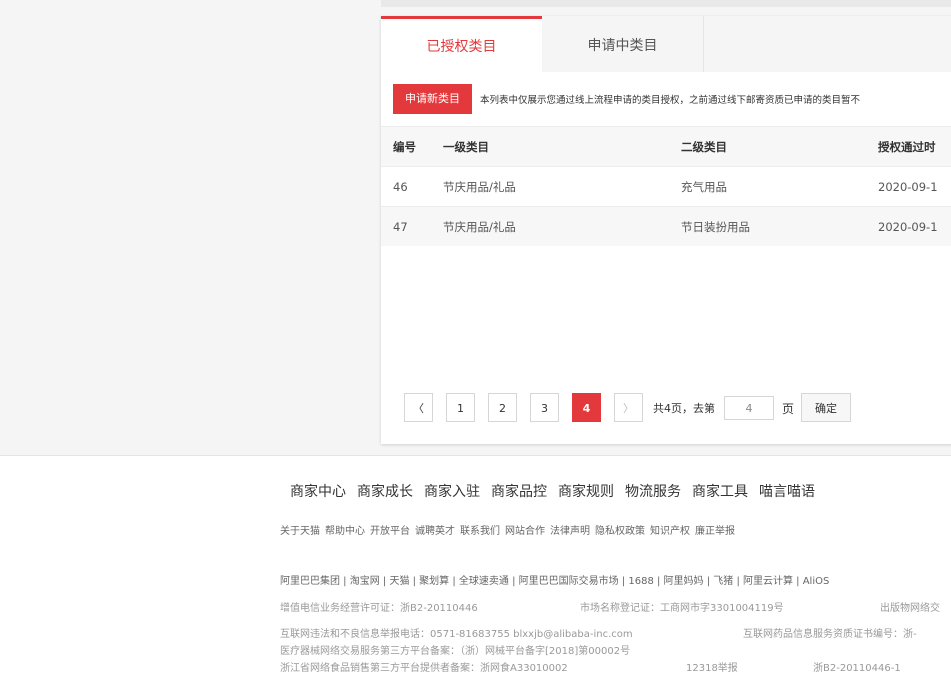 This screenshot has height=677, width=951. What do you see at coordinates (460, 407) in the screenshot?
I see `page-button-1: 1` at bounding box center [460, 407].